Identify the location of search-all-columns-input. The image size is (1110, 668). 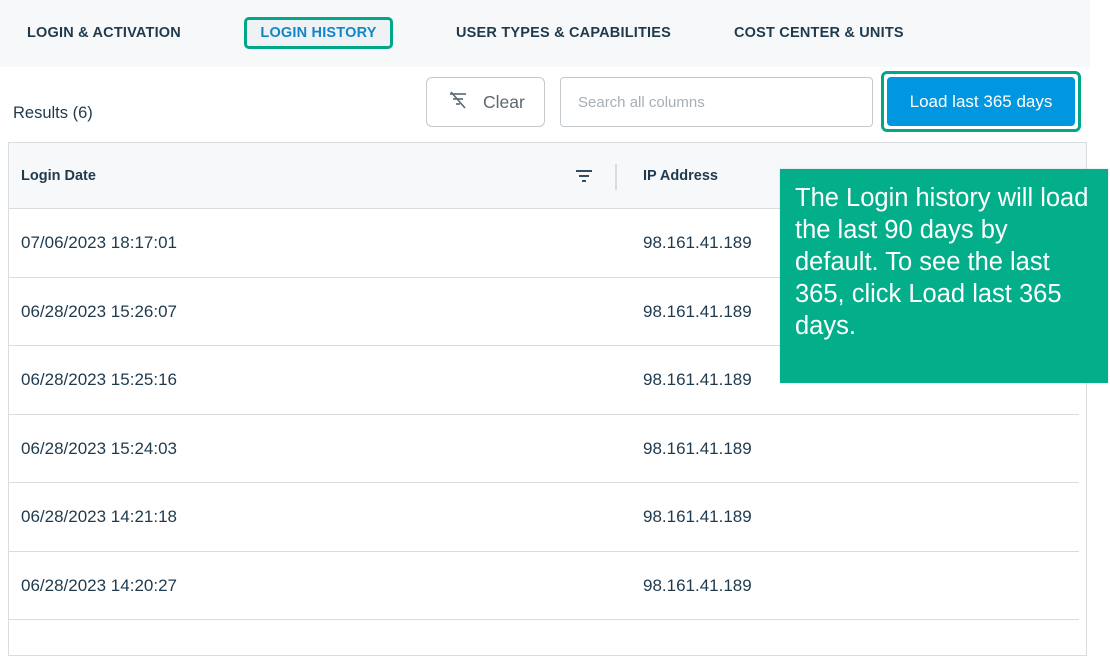
(716, 102).